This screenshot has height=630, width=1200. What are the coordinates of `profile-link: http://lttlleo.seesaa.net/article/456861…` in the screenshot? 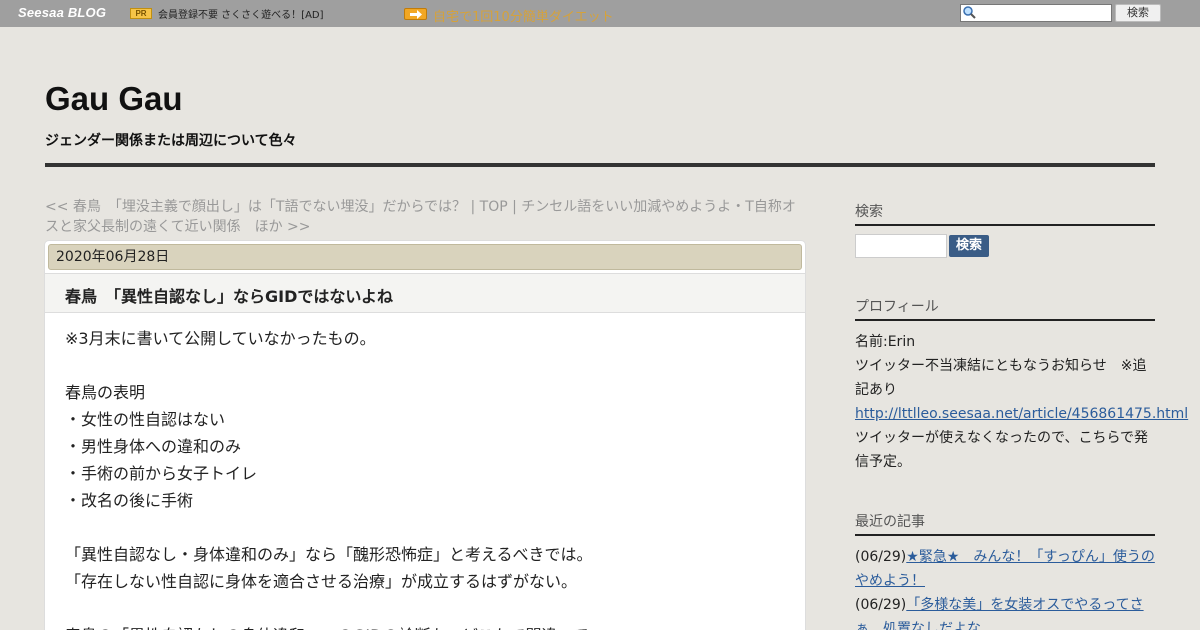 It's located at (1021, 414).